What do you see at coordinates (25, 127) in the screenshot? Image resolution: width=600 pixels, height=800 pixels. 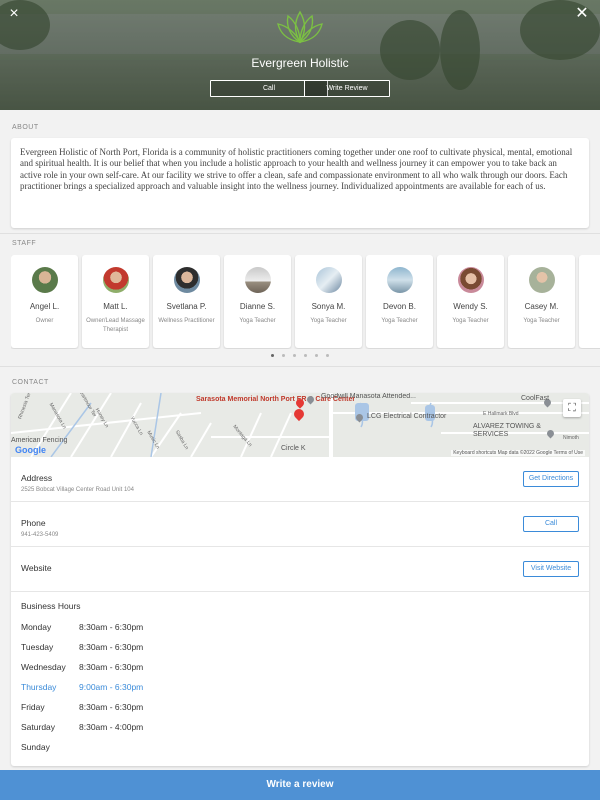 I see `about-section-label: ABOUT` at bounding box center [25, 127].